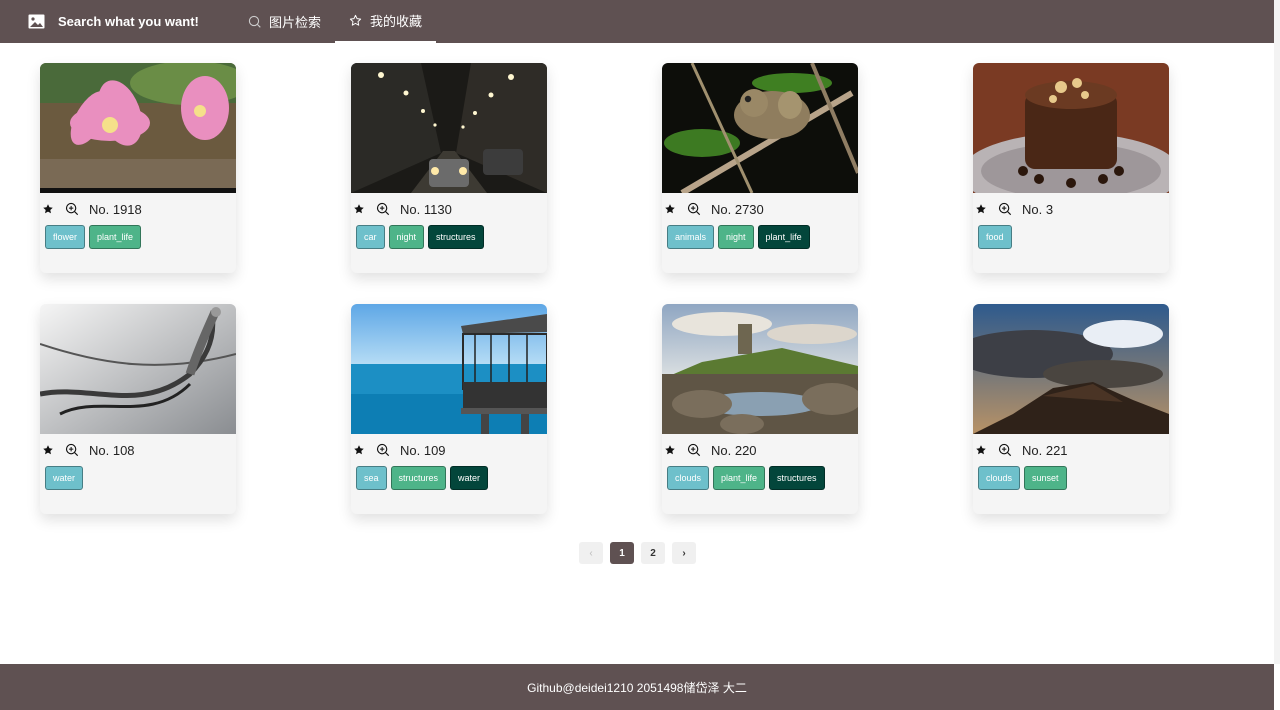 Image resolution: width=1280 pixels, height=710 pixels. What do you see at coordinates (371, 478) in the screenshot?
I see `tag: sea` at bounding box center [371, 478].